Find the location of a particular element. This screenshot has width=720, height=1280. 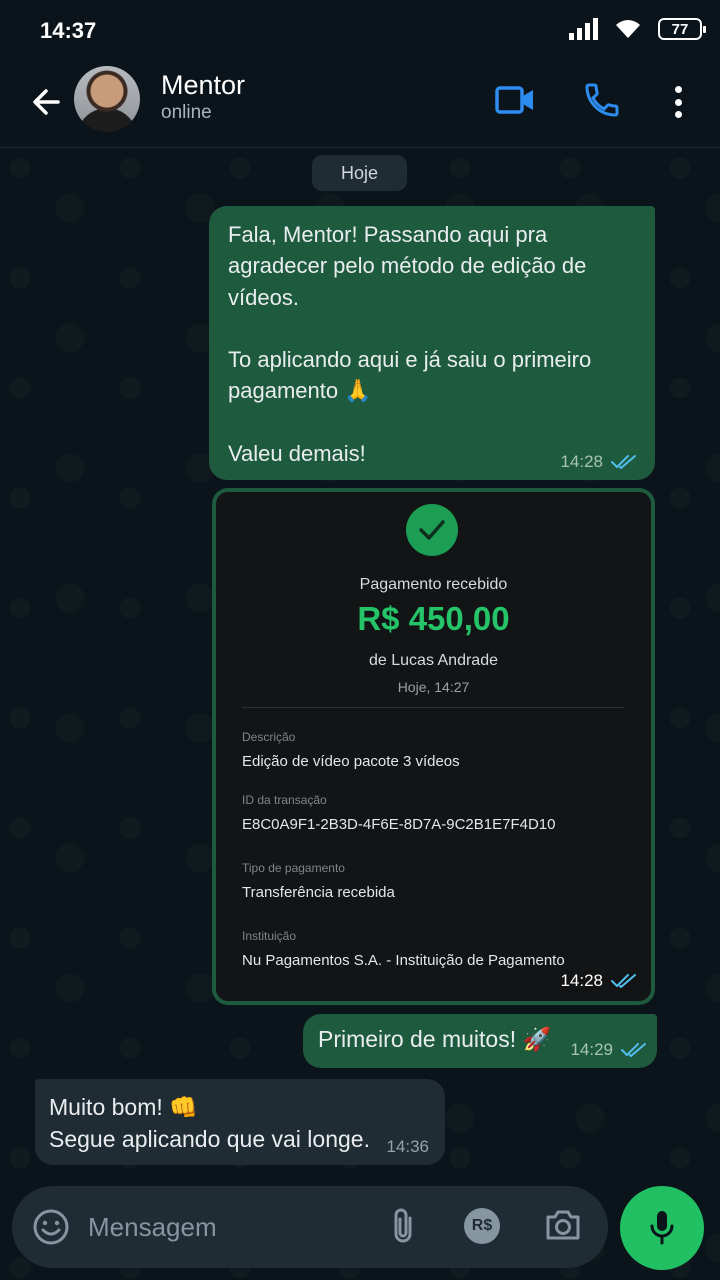

message-time: 14:36 is located at coordinates (407, 1146).